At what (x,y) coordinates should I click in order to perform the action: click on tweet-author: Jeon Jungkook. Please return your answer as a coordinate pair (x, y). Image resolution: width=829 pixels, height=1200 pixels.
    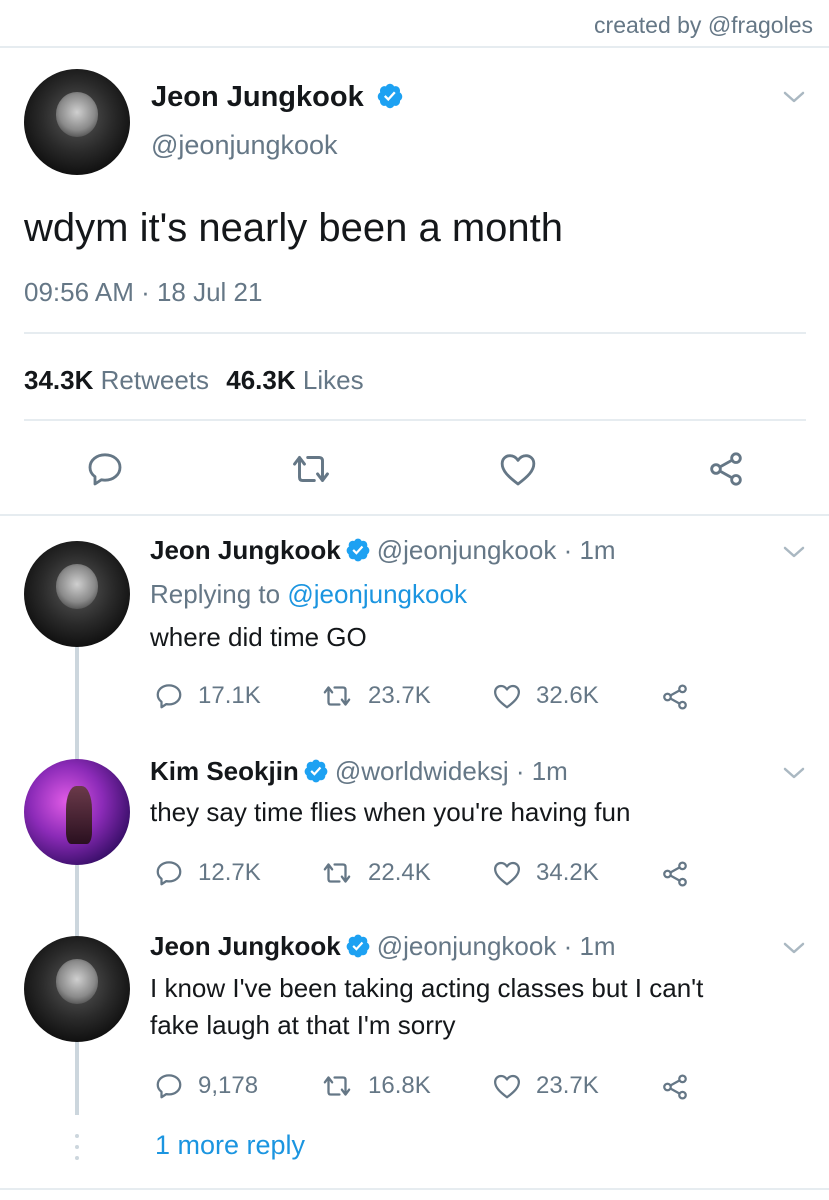
    Looking at the image, I should click on (277, 97).